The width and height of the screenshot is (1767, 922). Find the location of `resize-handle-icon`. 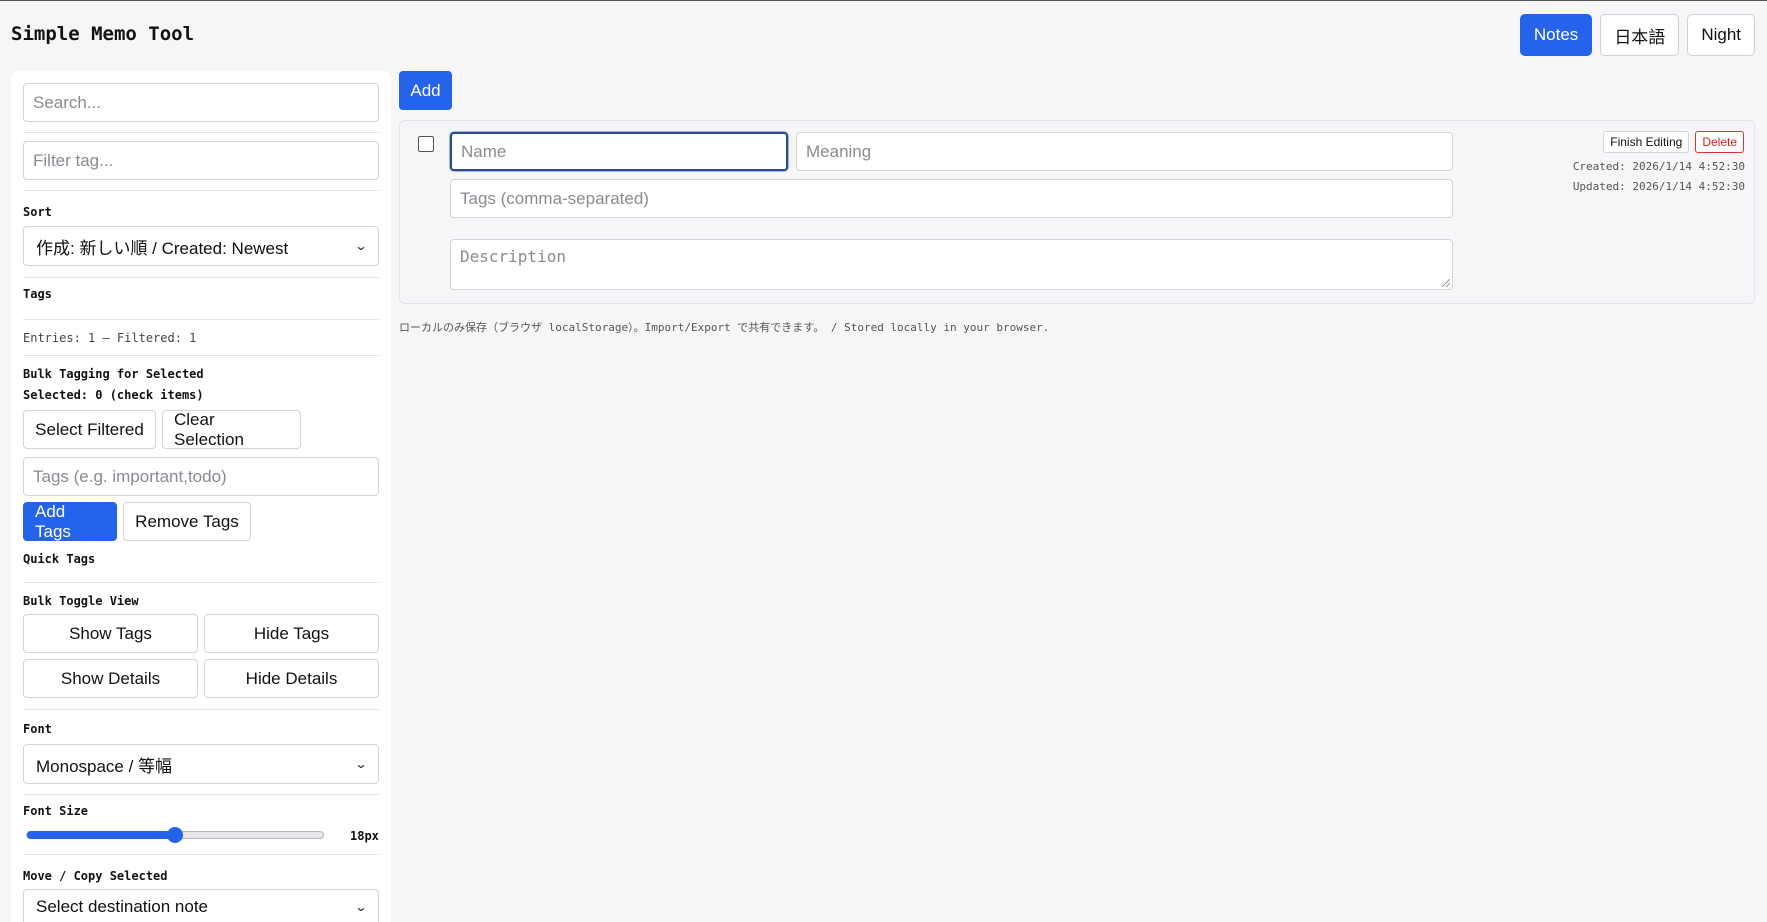

resize-handle-icon is located at coordinates (1446, 283).